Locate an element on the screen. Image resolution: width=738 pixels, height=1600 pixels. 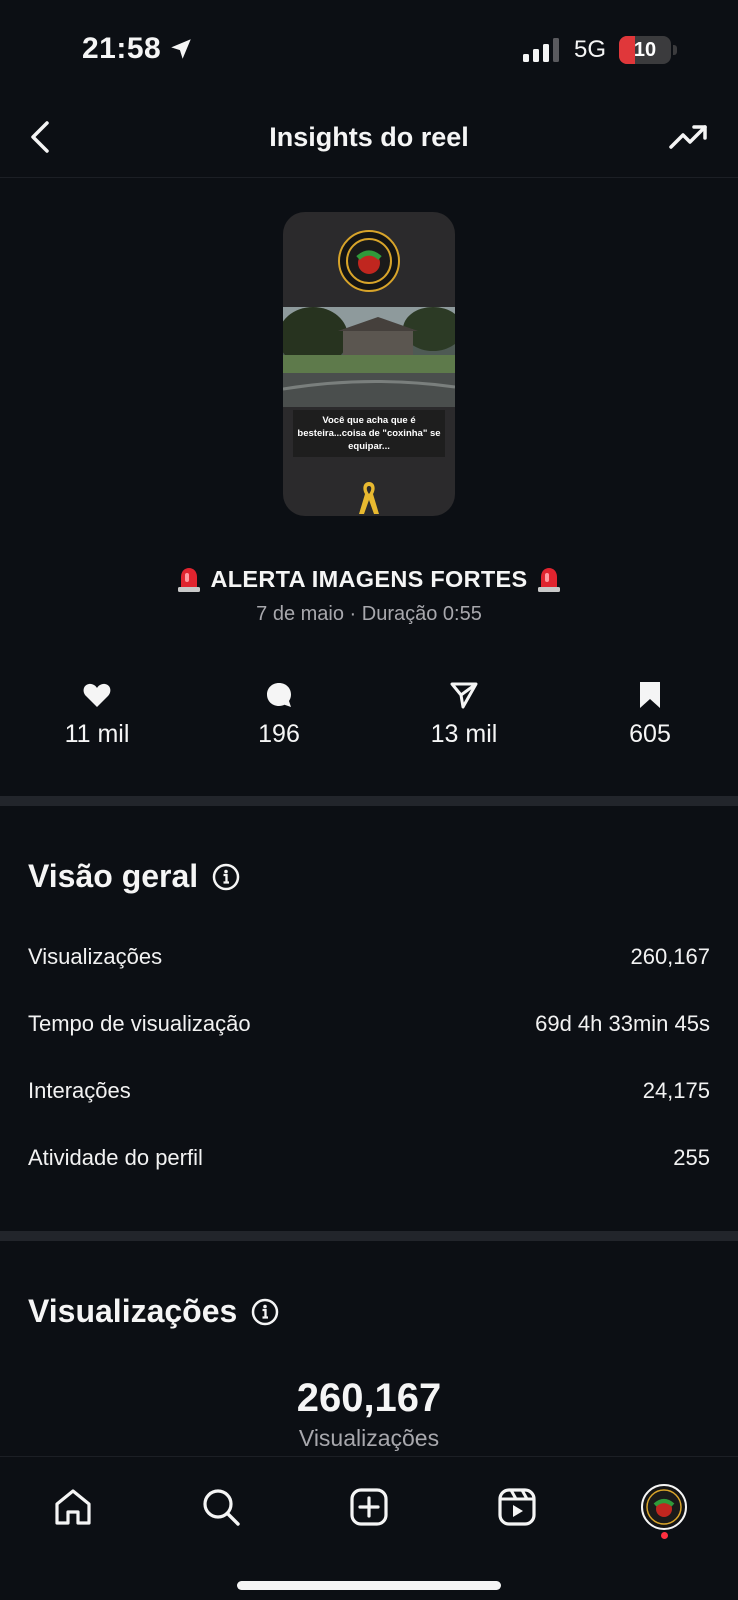
views-section-title: Visualizações is located at coordinates (153, 1311).